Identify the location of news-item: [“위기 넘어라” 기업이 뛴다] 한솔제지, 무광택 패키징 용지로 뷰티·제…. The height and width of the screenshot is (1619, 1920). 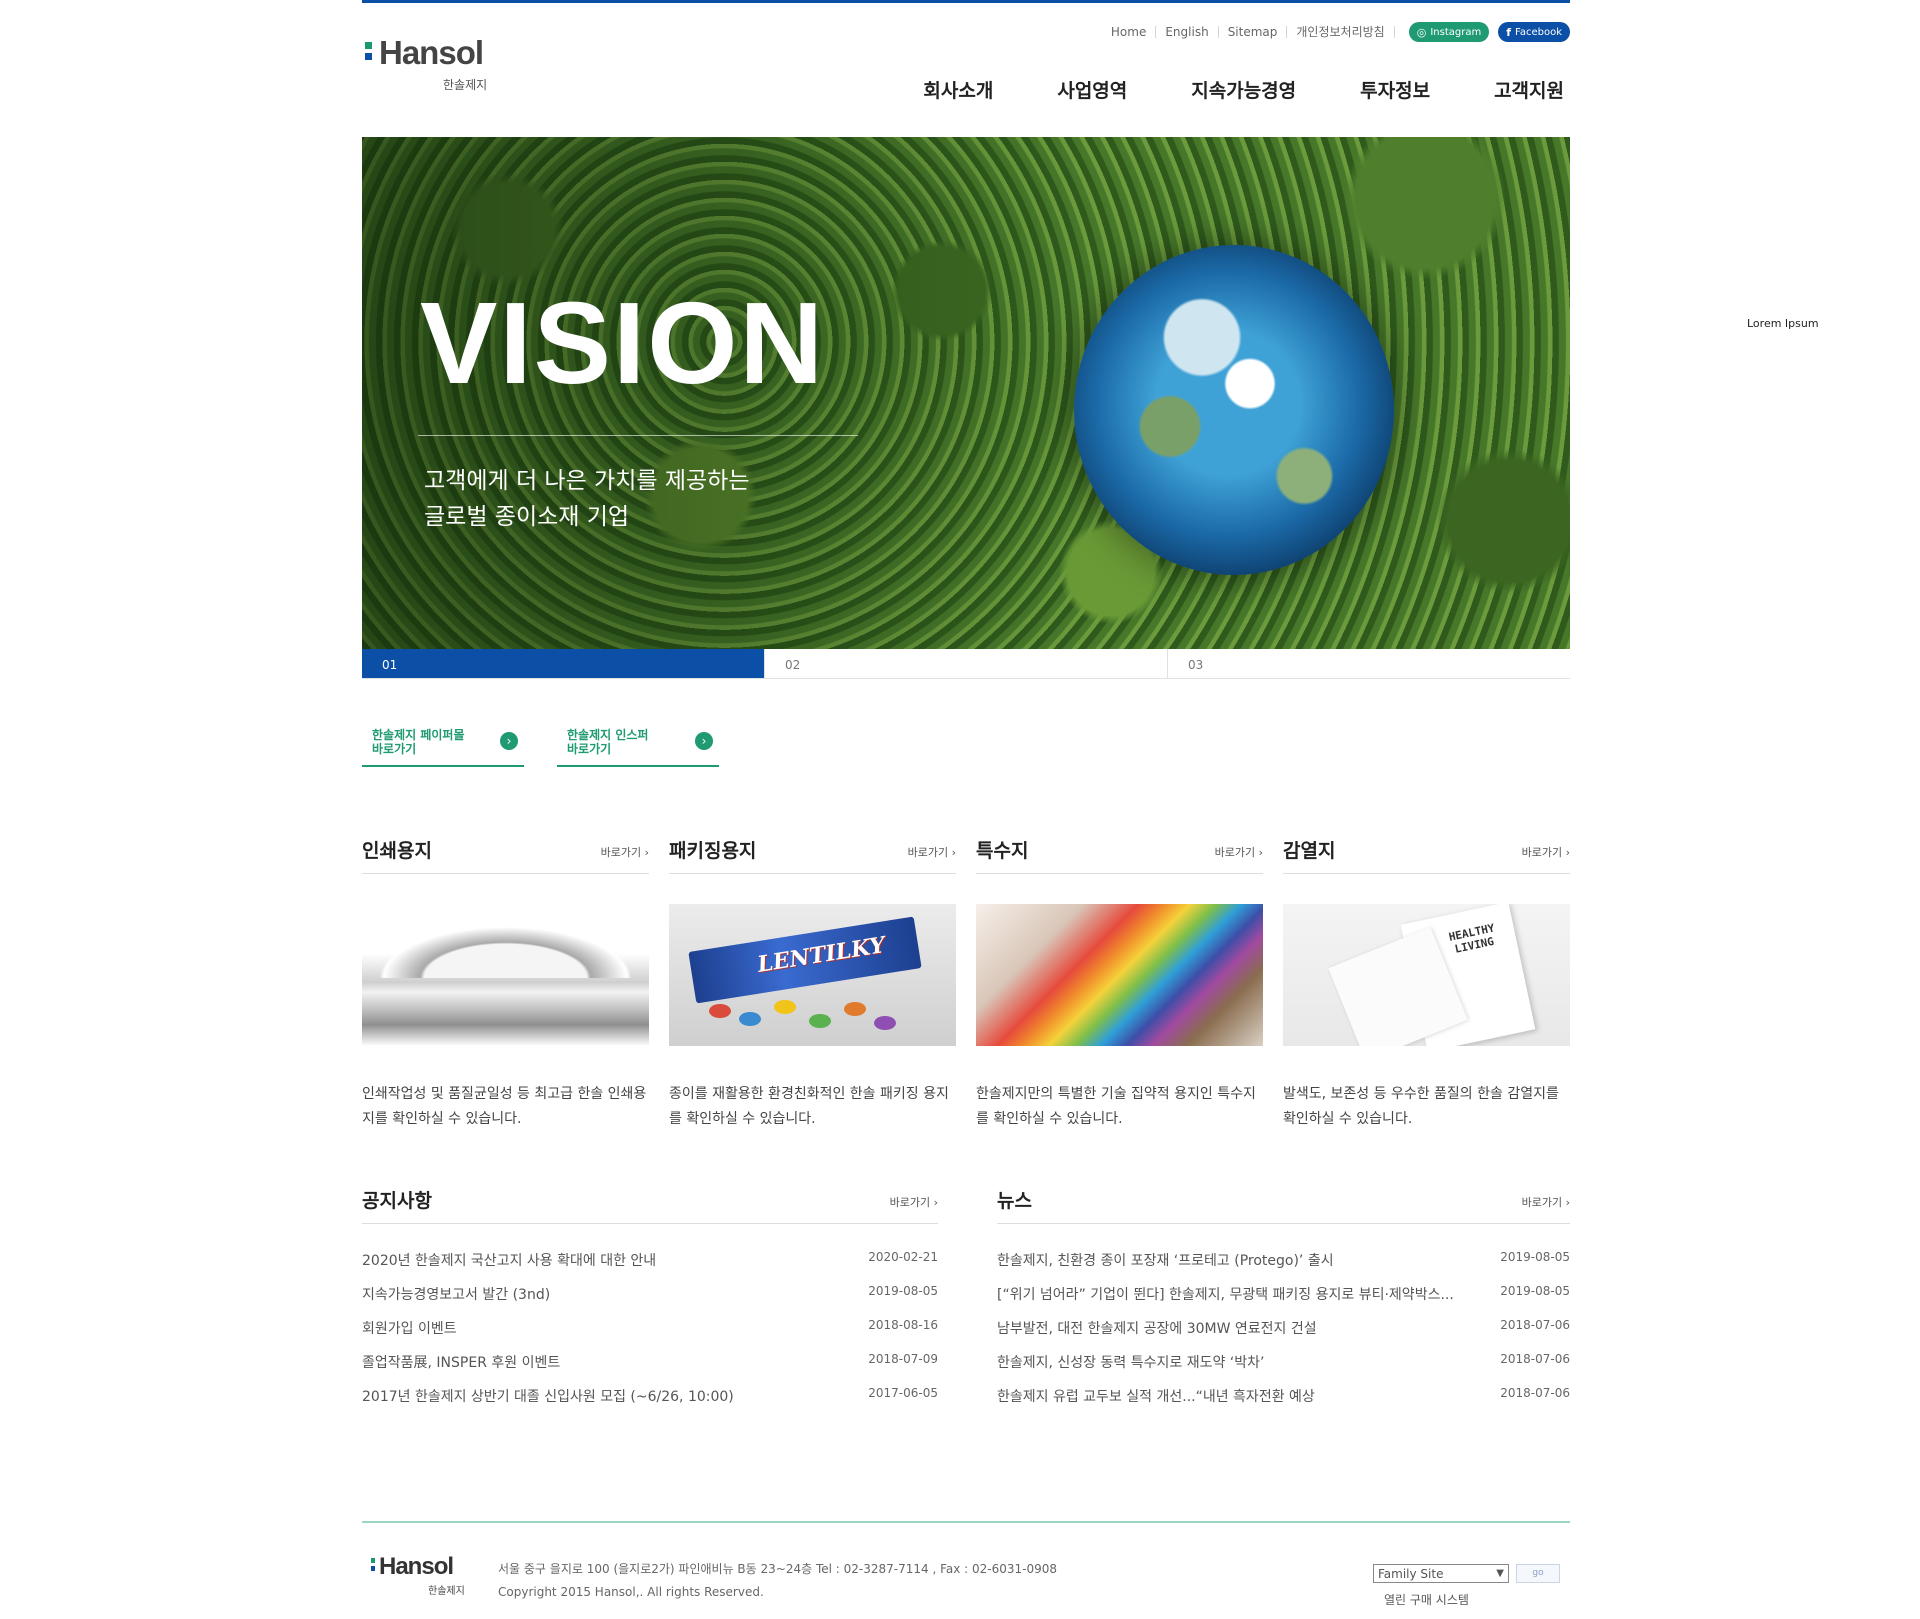
(1283, 1301).